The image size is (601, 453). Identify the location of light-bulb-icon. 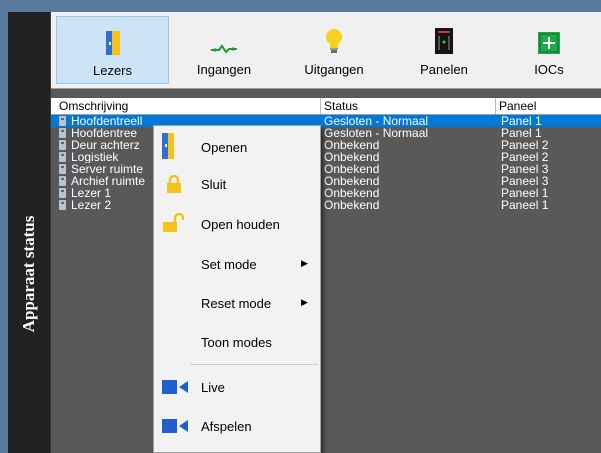
(334, 35).